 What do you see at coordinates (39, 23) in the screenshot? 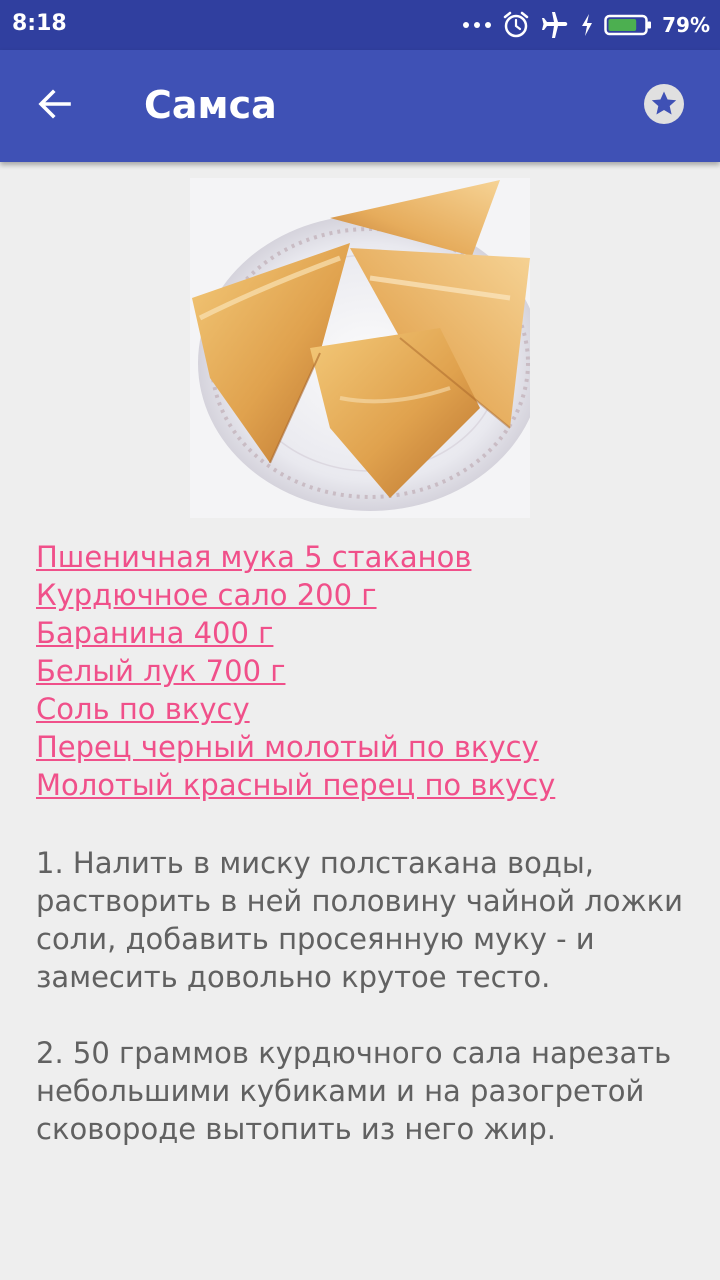
I see `status-time: 8:18` at bounding box center [39, 23].